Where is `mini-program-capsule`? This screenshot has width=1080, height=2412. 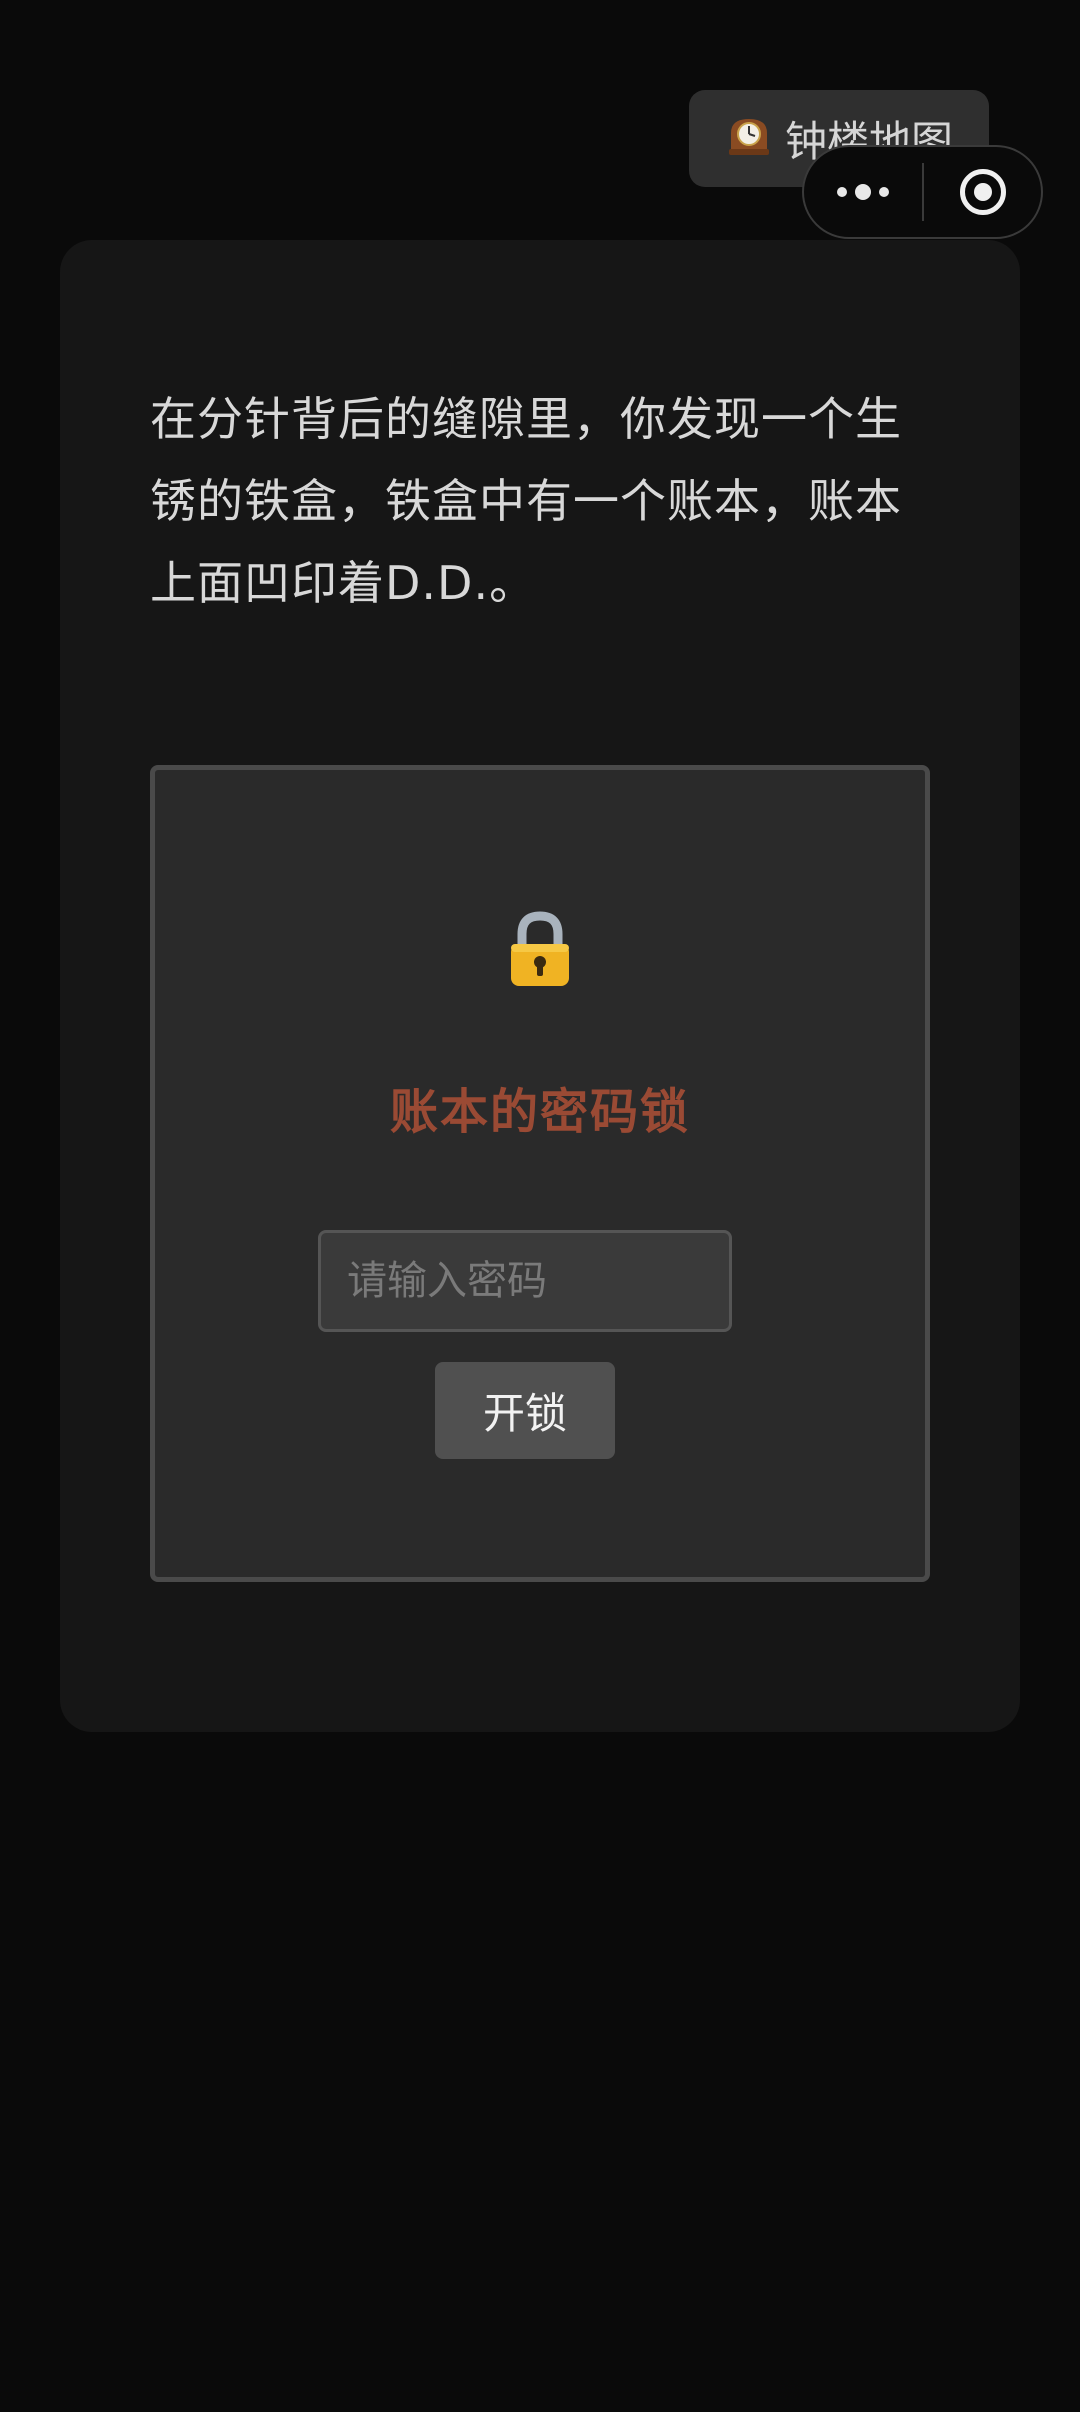
mini-program-capsule is located at coordinates (922, 192).